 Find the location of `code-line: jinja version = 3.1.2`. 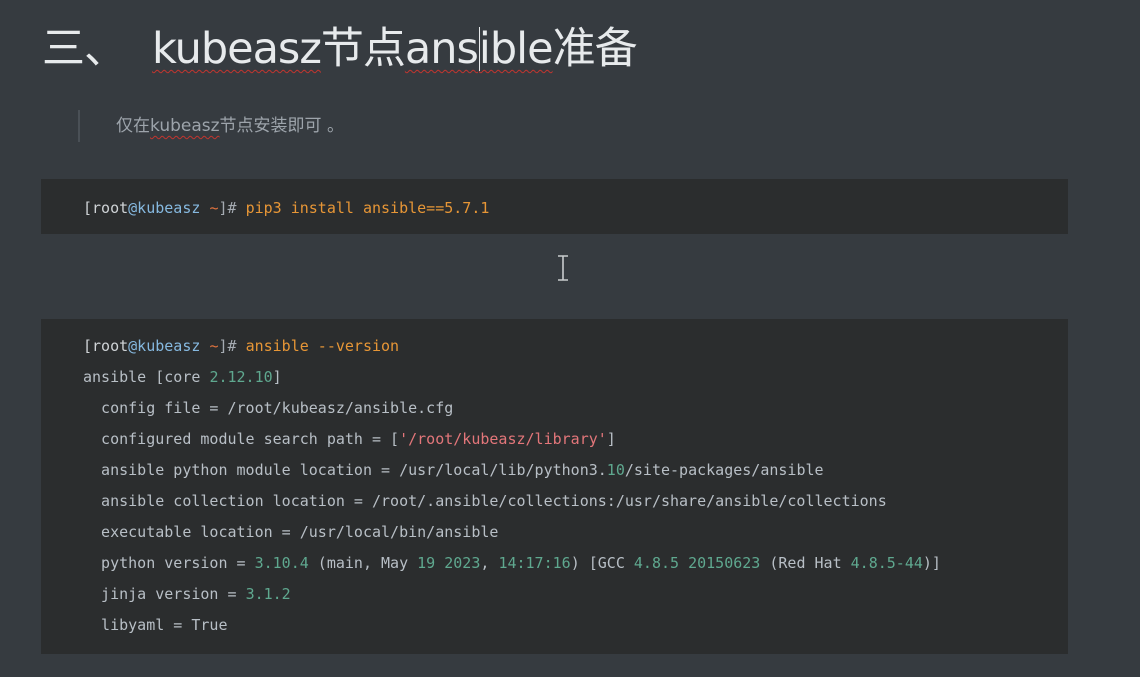

code-line: jinja version = 3.1.2 is located at coordinates (575, 597).